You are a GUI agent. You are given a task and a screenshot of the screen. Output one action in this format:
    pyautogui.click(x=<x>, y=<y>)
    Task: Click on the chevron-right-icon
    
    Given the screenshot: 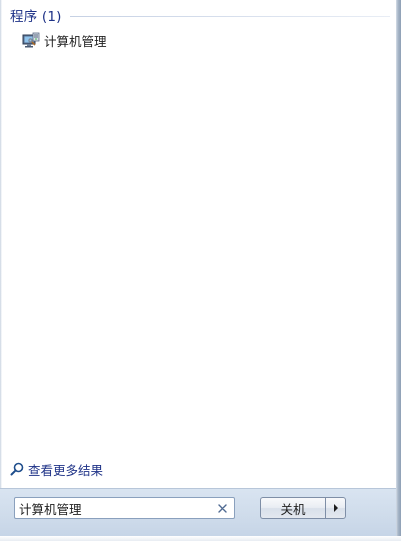 What is the action you would take?
    pyautogui.click(x=335, y=508)
    